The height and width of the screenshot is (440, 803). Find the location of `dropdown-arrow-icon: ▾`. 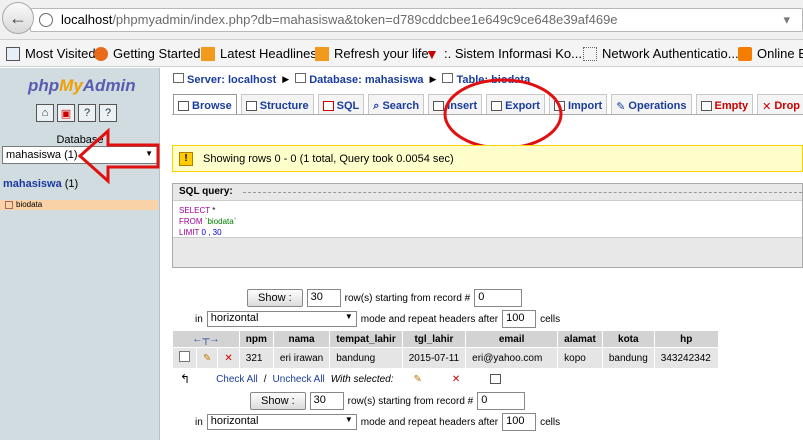

dropdown-arrow-icon: ▾ is located at coordinates (786, 20).